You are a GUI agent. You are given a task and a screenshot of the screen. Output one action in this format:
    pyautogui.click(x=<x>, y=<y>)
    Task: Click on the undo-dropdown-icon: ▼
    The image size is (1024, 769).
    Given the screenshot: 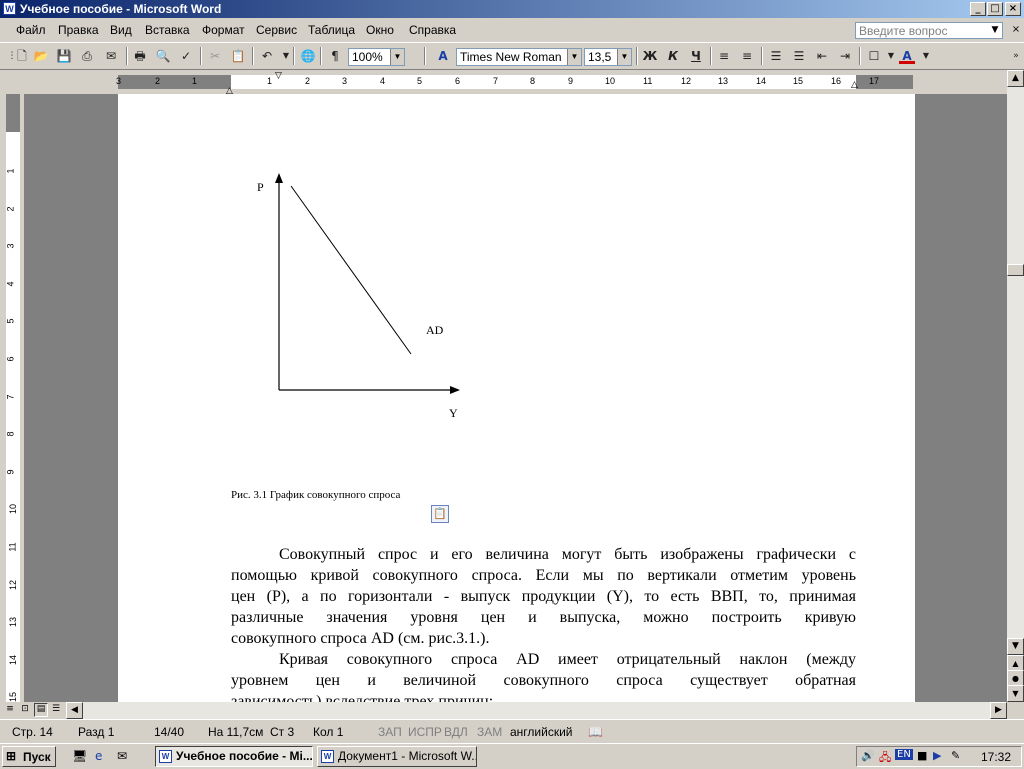 What is the action you would take?
    pyautogui.click(x=286, y=56)
    